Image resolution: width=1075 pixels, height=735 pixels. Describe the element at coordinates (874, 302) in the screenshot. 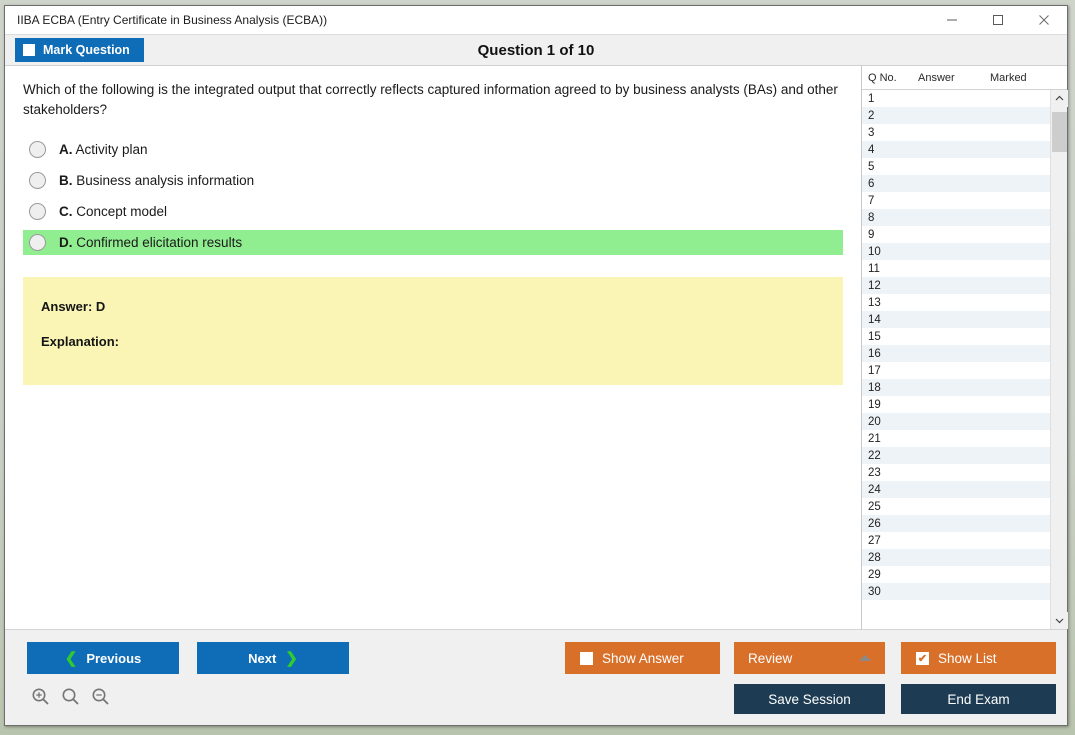

I see `question-list-number: 13` at that location.